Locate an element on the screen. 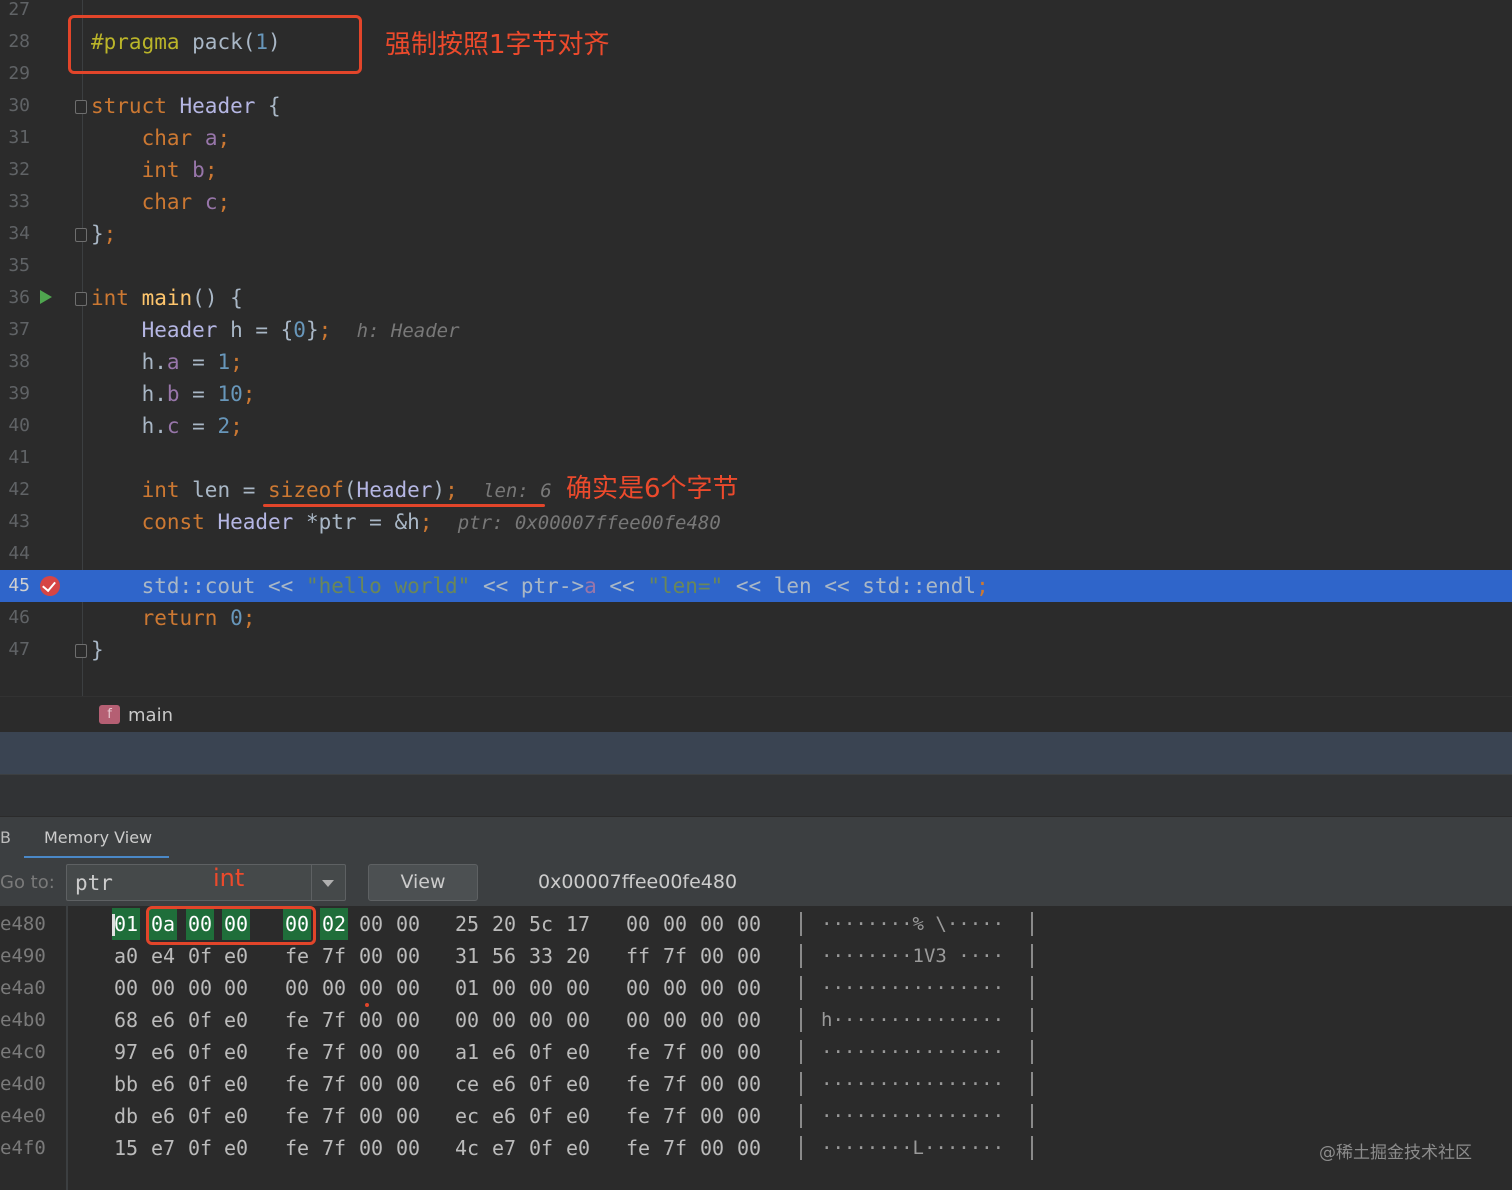 The height and width of the screenshot is (1190, 1512). line-number: 47 is located at coordinates (15, 650).